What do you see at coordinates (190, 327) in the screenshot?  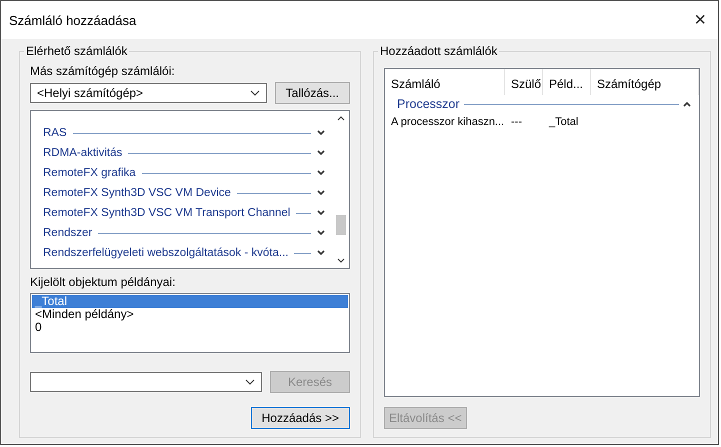 I see `instance-item: 0` at bounding box center [190, 327].